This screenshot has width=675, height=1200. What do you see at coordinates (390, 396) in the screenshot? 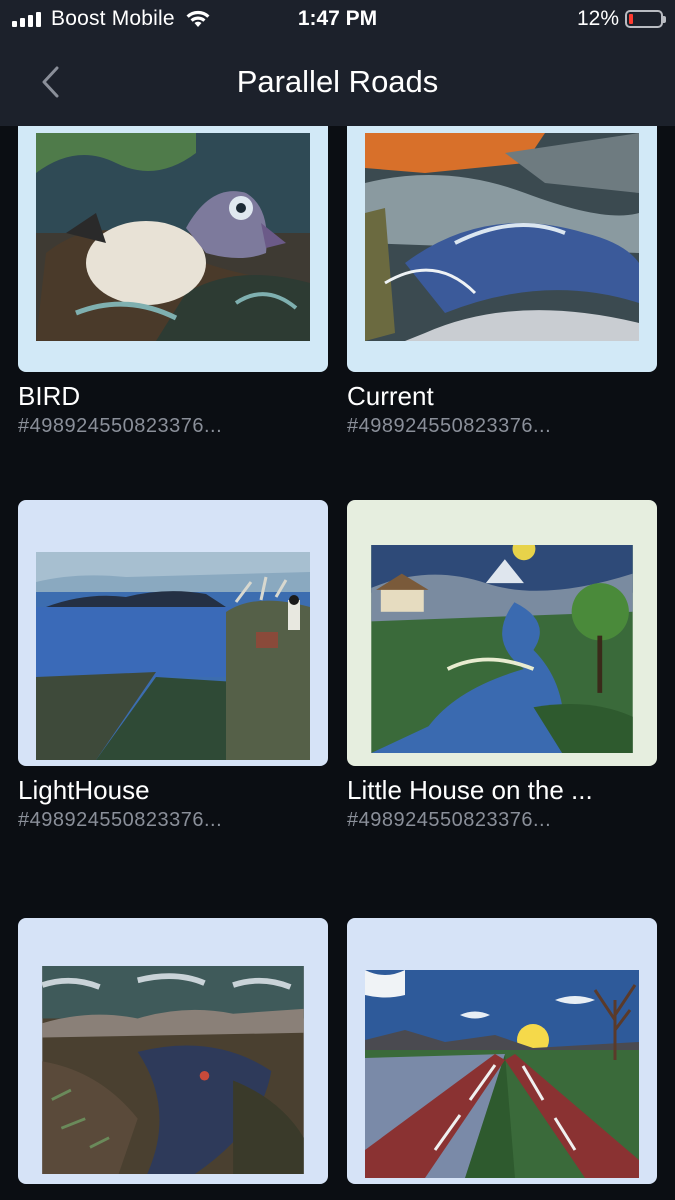
I see `artwork-title: Current` at bounding box center [390, 396].